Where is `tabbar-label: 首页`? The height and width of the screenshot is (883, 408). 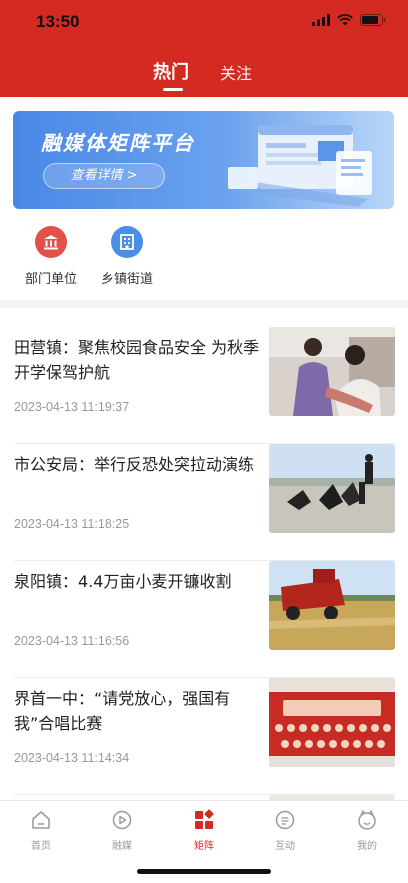 tabbar-label: 首页 is located at coordinates (41, 846).